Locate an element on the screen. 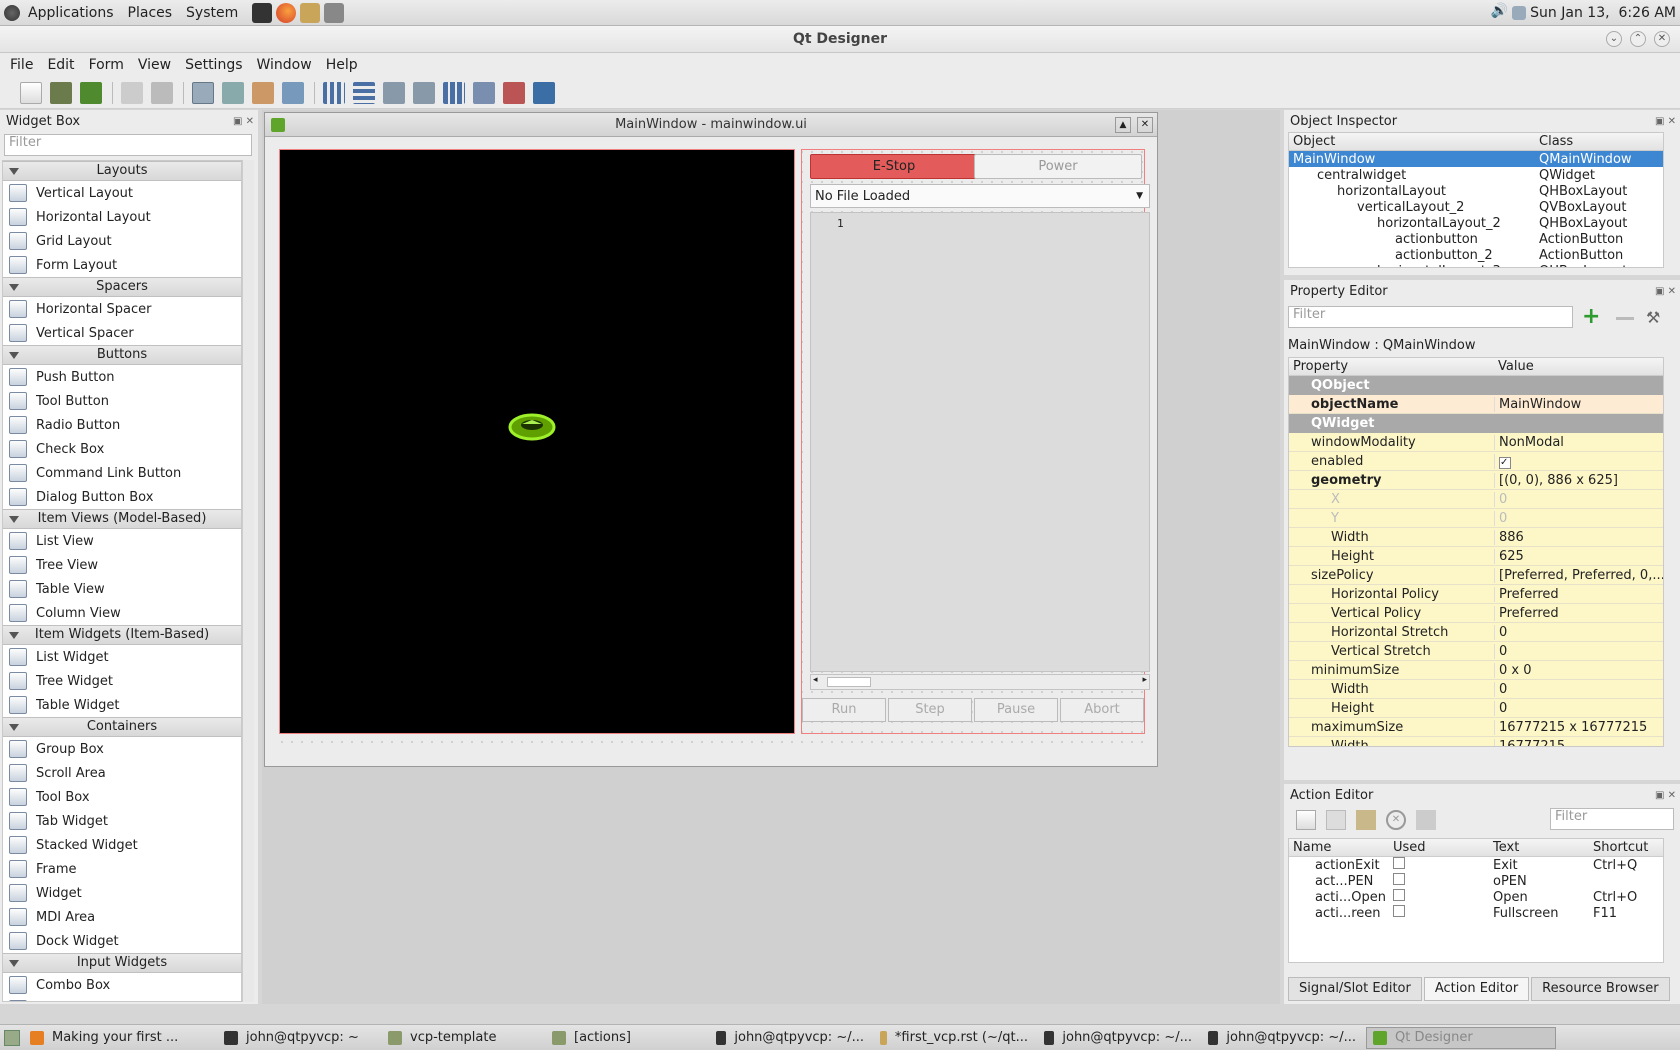  widget-item: Tab Widget is located at coordinates (122, 821).